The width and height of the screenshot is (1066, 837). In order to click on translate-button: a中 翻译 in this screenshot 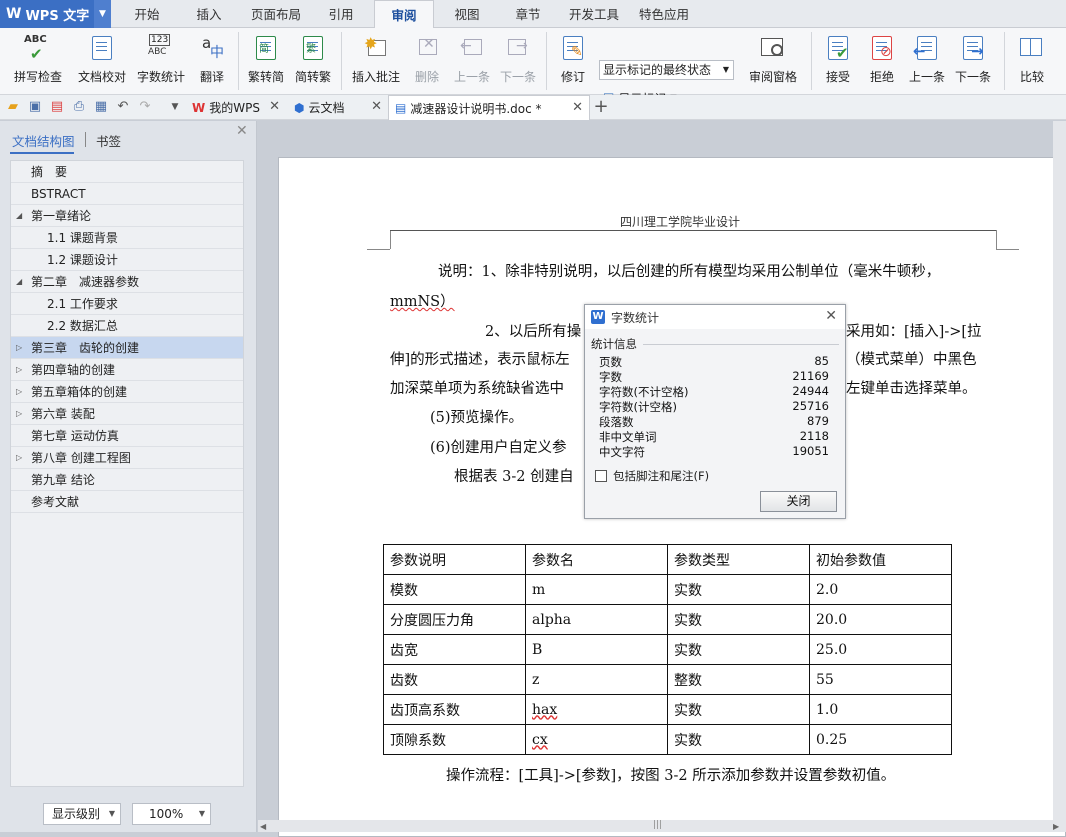, I will do `click(212, 62)`.